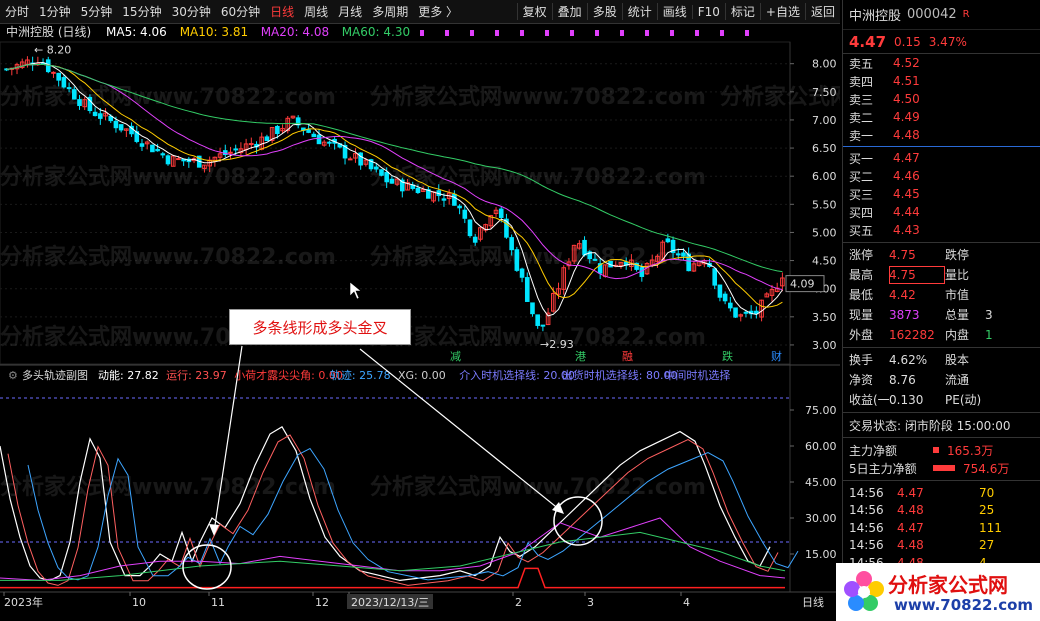 The image size is (1040, 621). I want to click on settings-icon: ⚙, so click(13, 375).